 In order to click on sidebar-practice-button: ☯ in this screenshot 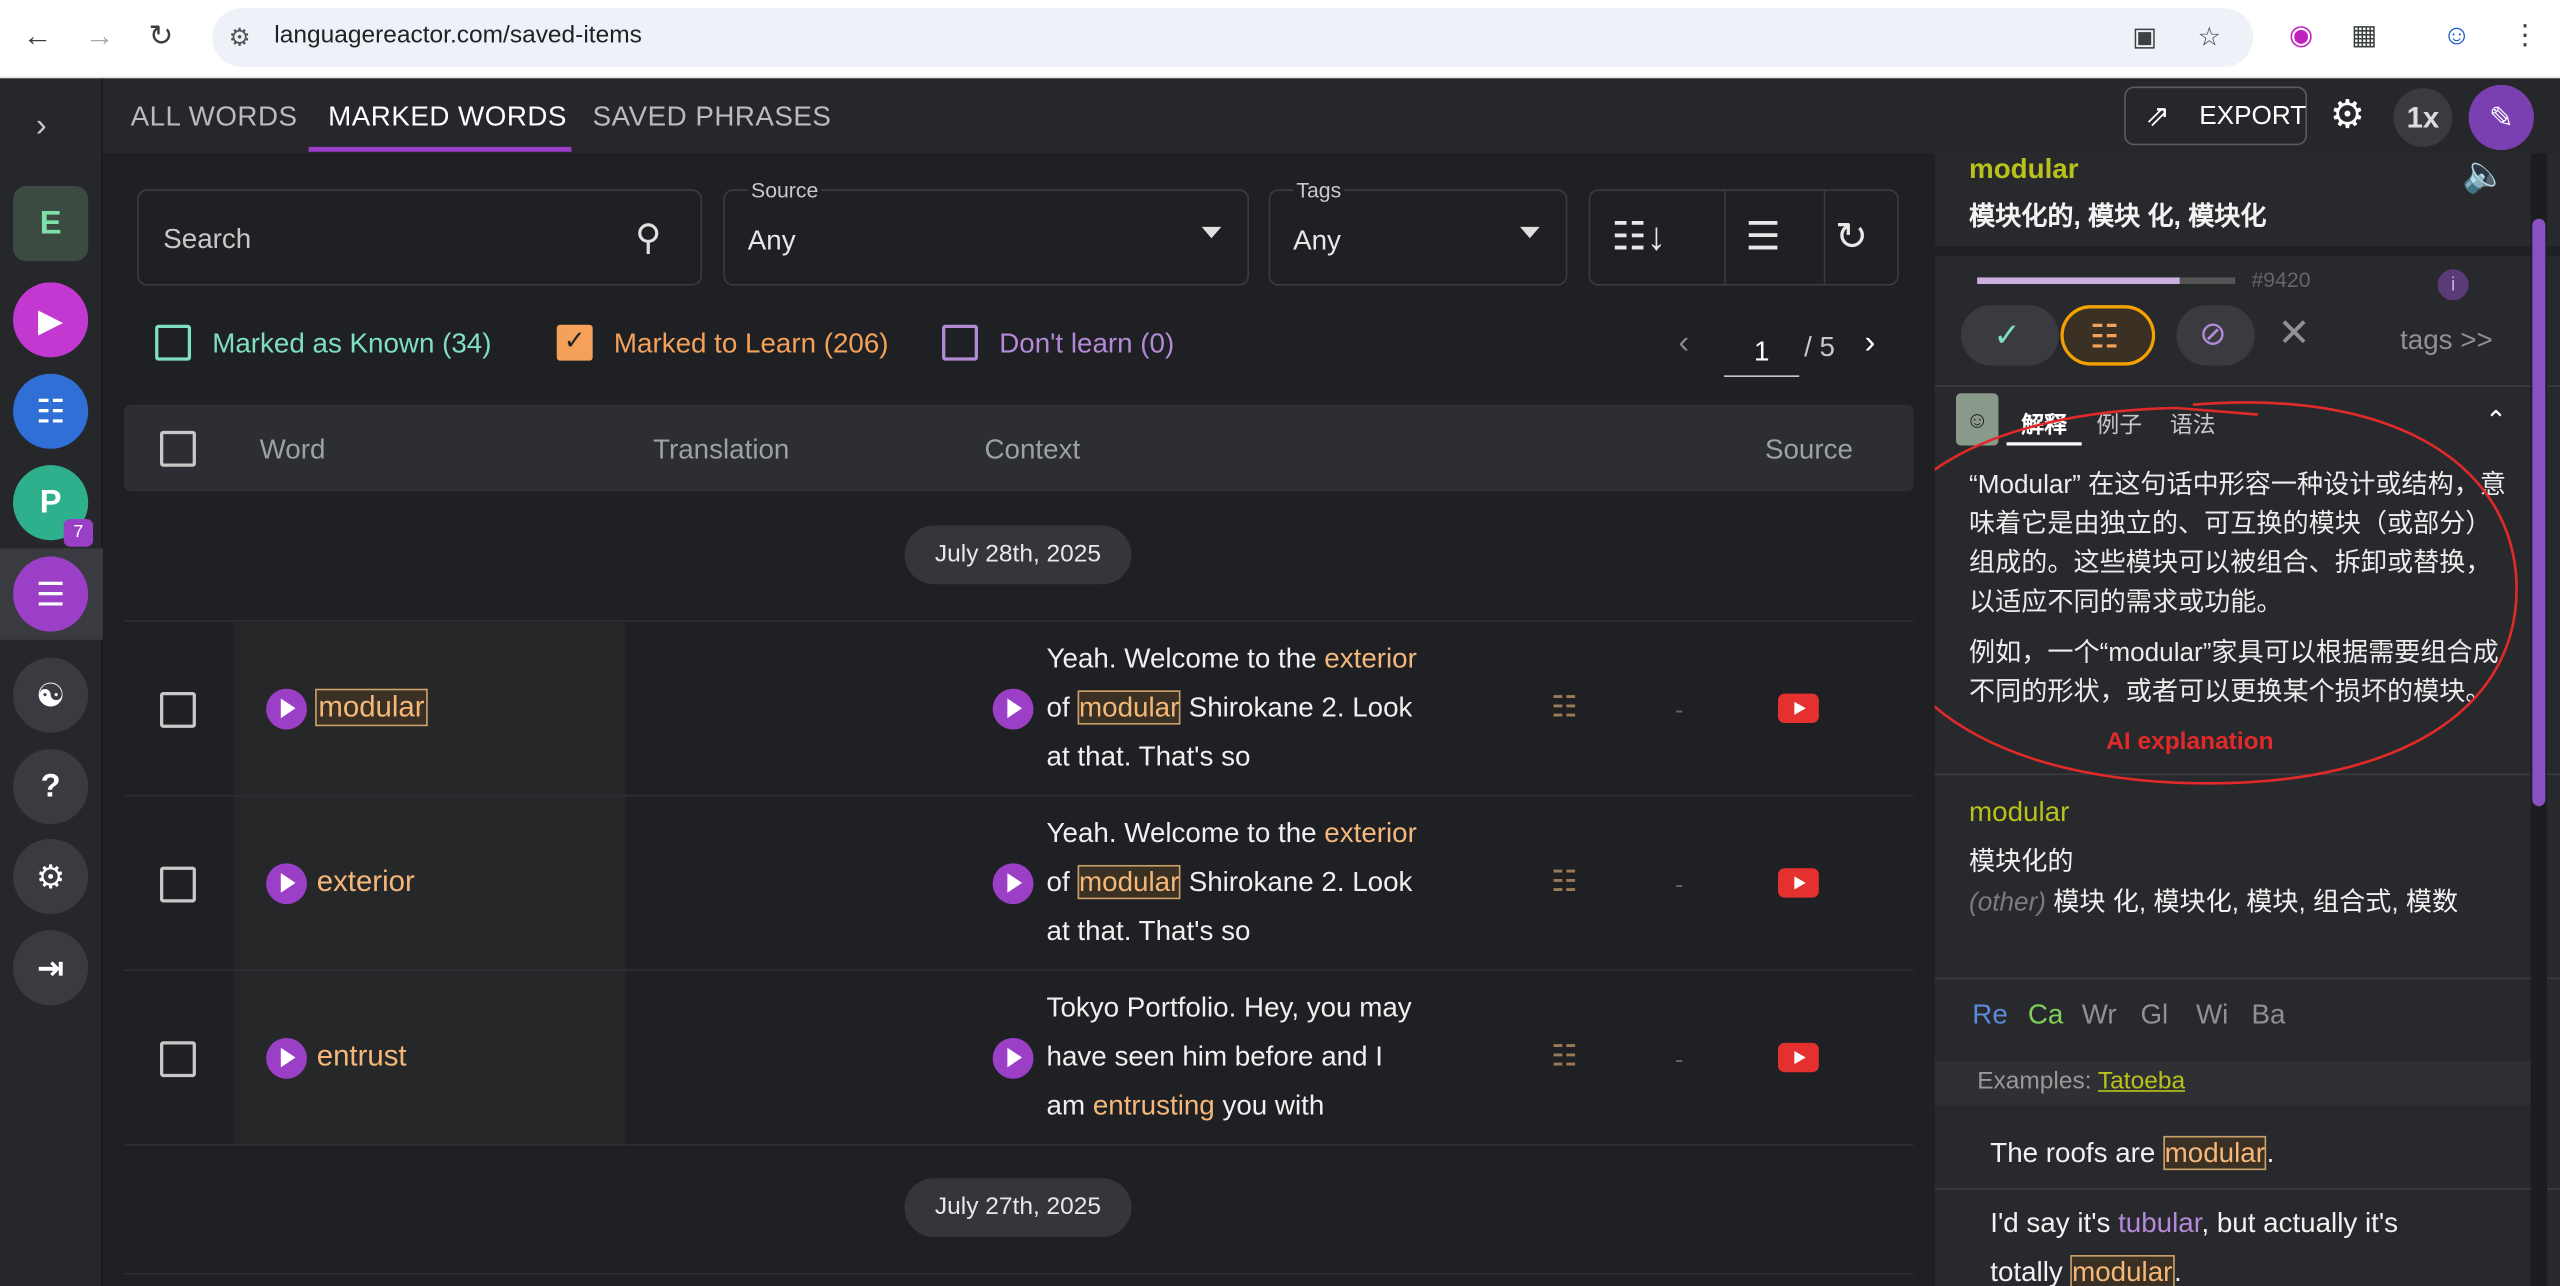, I will do `click(51, 695)`.